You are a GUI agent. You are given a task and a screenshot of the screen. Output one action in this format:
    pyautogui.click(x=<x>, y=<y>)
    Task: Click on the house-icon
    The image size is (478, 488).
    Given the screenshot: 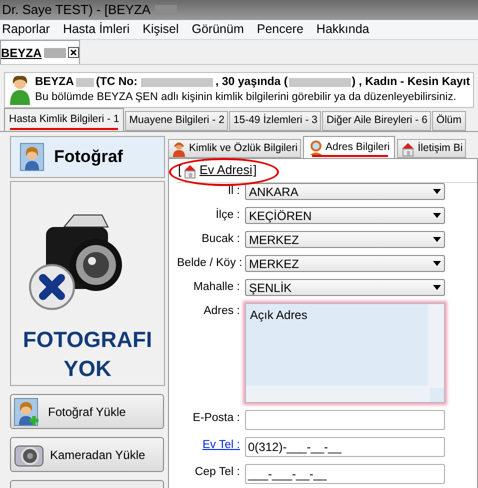 What is the action you would take?
    pyautogui.click(x=190, y=170)
    